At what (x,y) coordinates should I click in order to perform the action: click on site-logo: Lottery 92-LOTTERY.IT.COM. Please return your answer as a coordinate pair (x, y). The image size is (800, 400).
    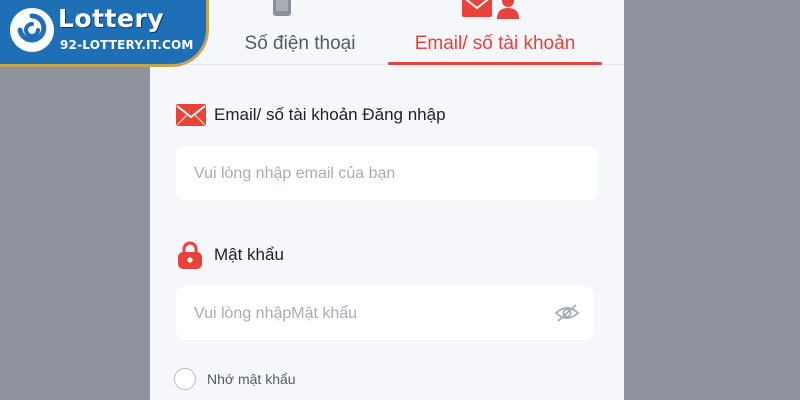
    Looking at the image, I should click on (103, 32).